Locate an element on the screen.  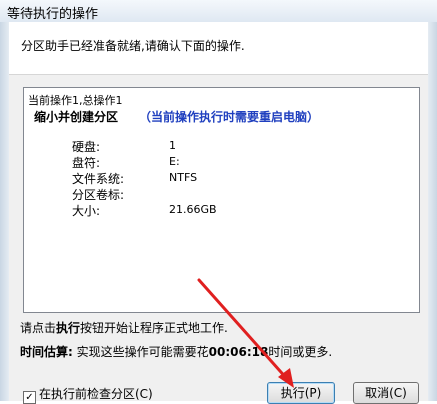
window-titlebar: 等待执行的操作 is located at coordinates (218, 11).